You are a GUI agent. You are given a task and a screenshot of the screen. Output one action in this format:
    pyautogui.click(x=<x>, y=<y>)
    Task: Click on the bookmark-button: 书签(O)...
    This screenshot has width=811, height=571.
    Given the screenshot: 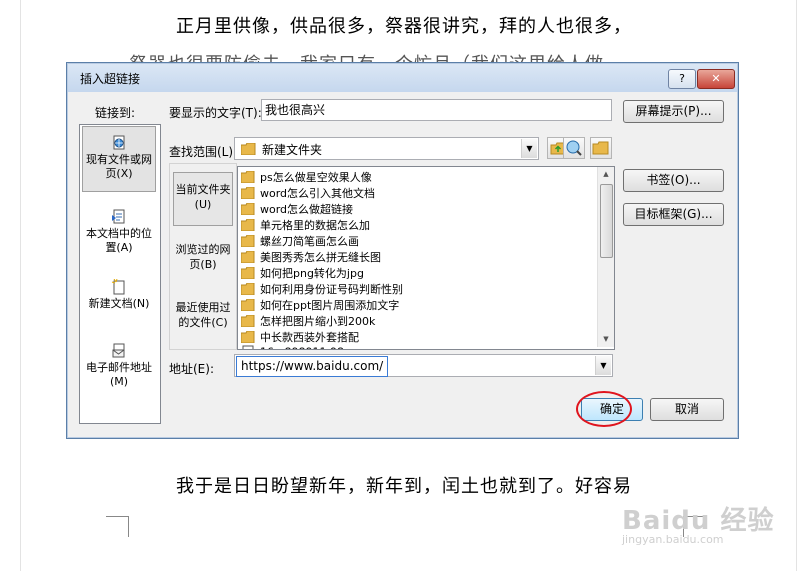 What is the action you would take?
    pyautogui.click(x=673, y=180)
    